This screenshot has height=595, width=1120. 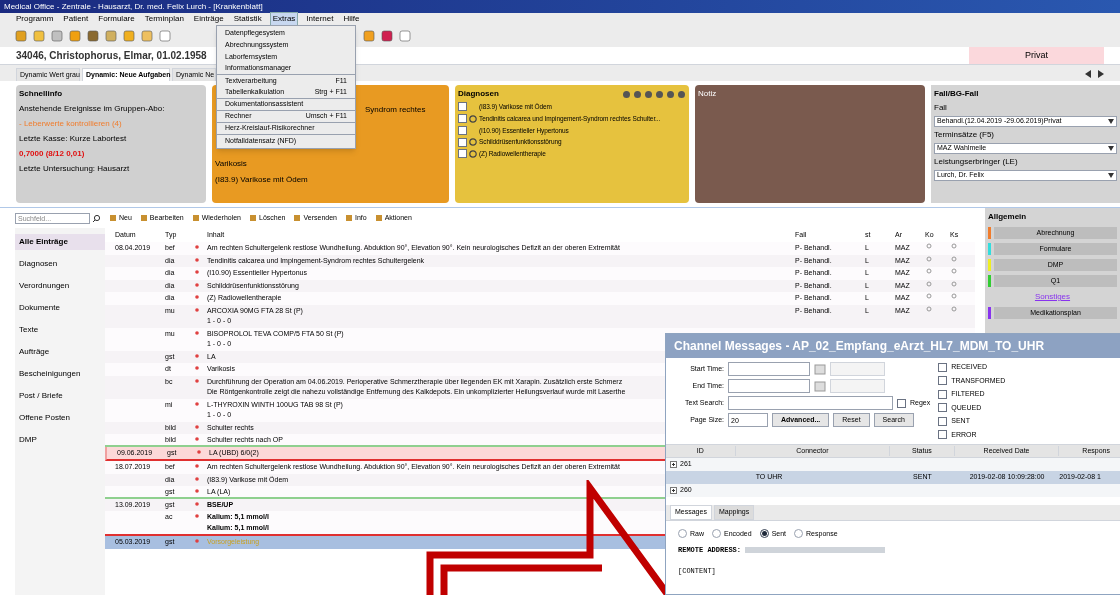 I want to click on menu-item: Hilfe, so click(x=351, y=19).